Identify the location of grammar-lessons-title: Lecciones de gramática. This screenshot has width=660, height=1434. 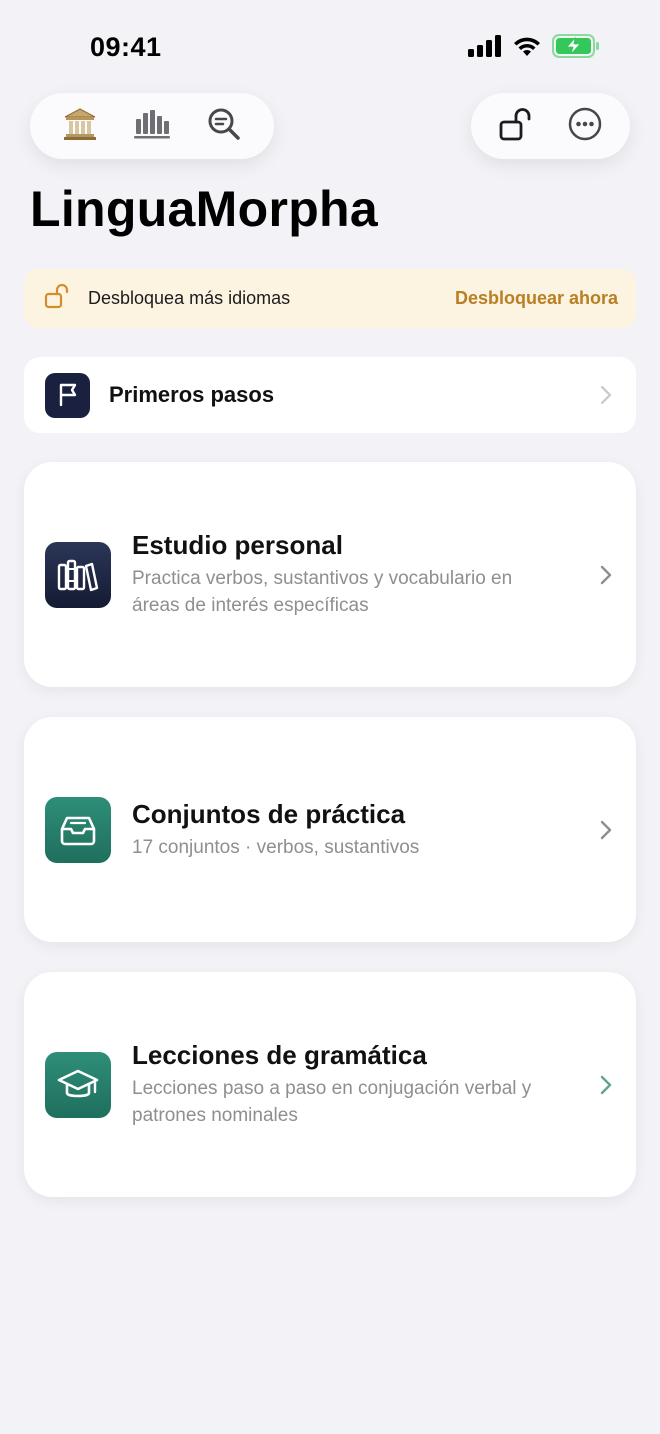
(279, 1055).